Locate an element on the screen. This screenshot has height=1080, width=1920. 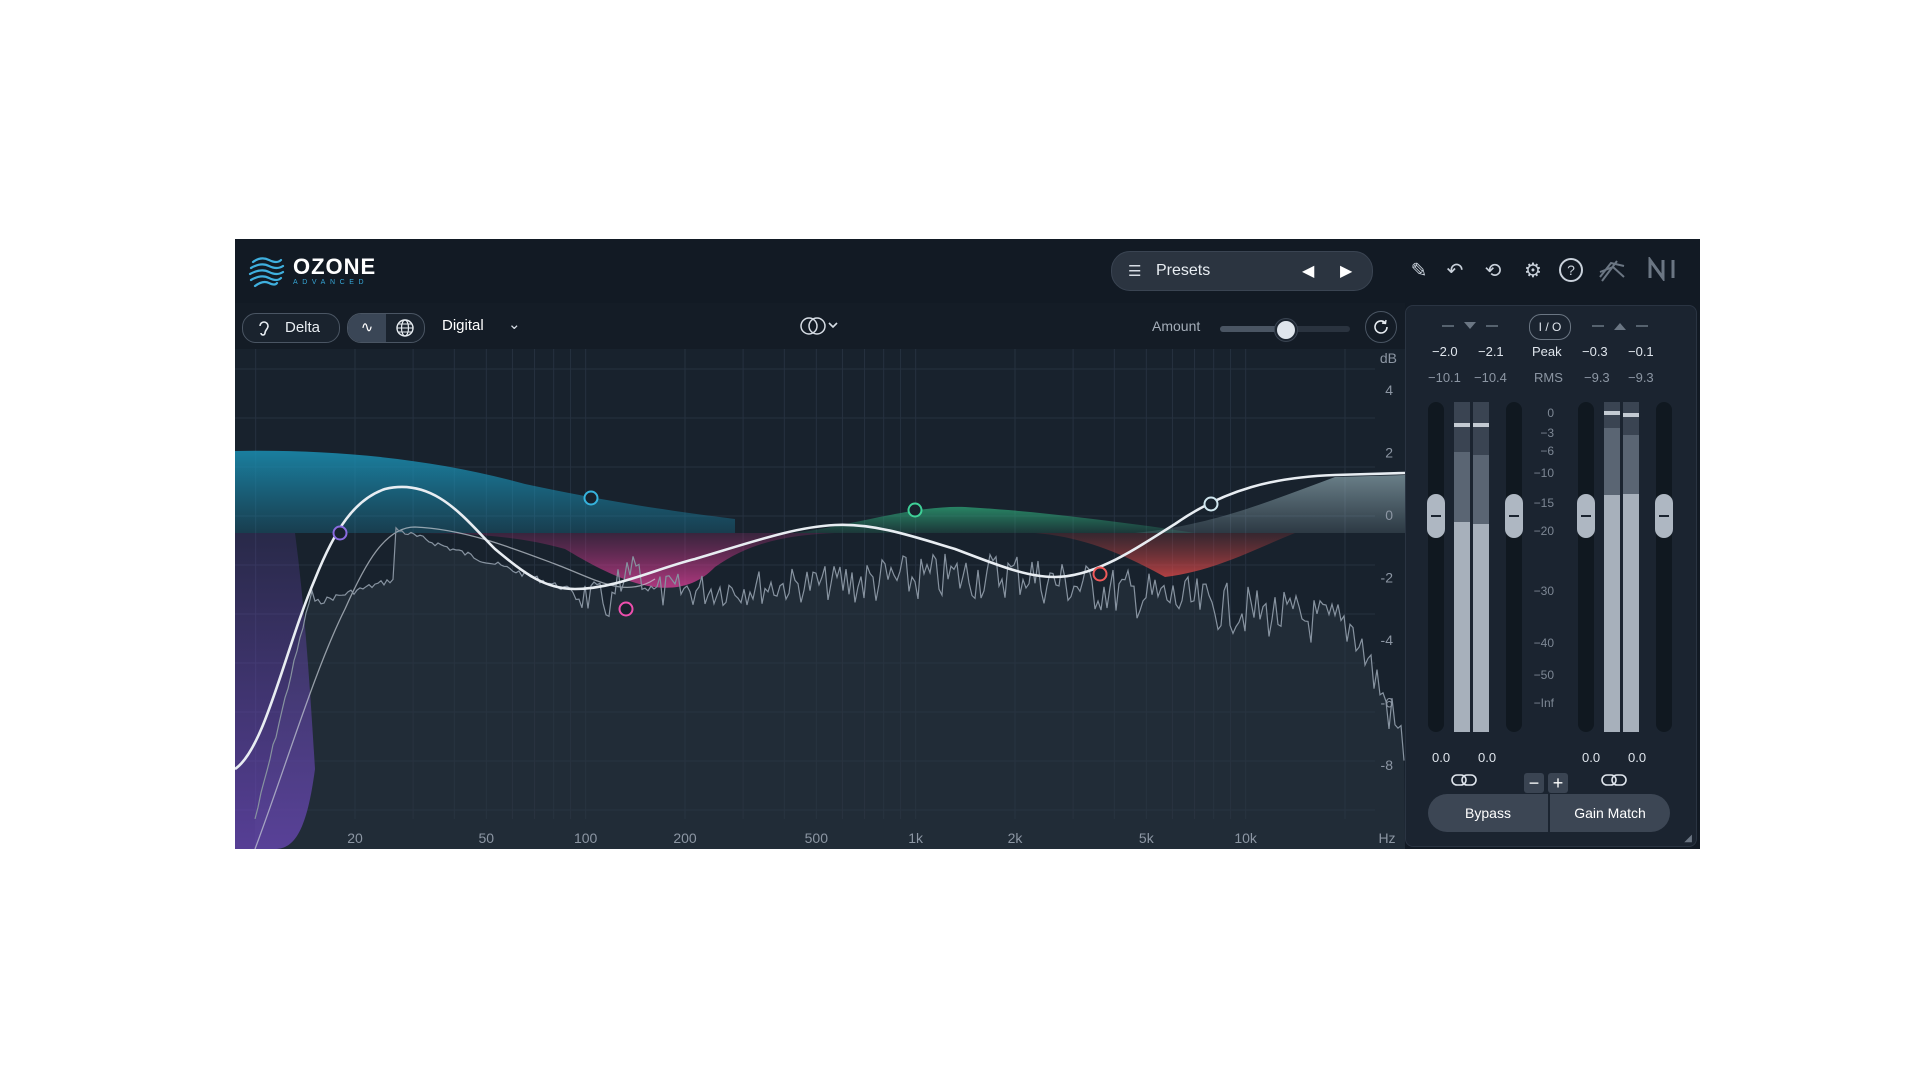
amount-label: Amount is located at coordinates (1176, 326).